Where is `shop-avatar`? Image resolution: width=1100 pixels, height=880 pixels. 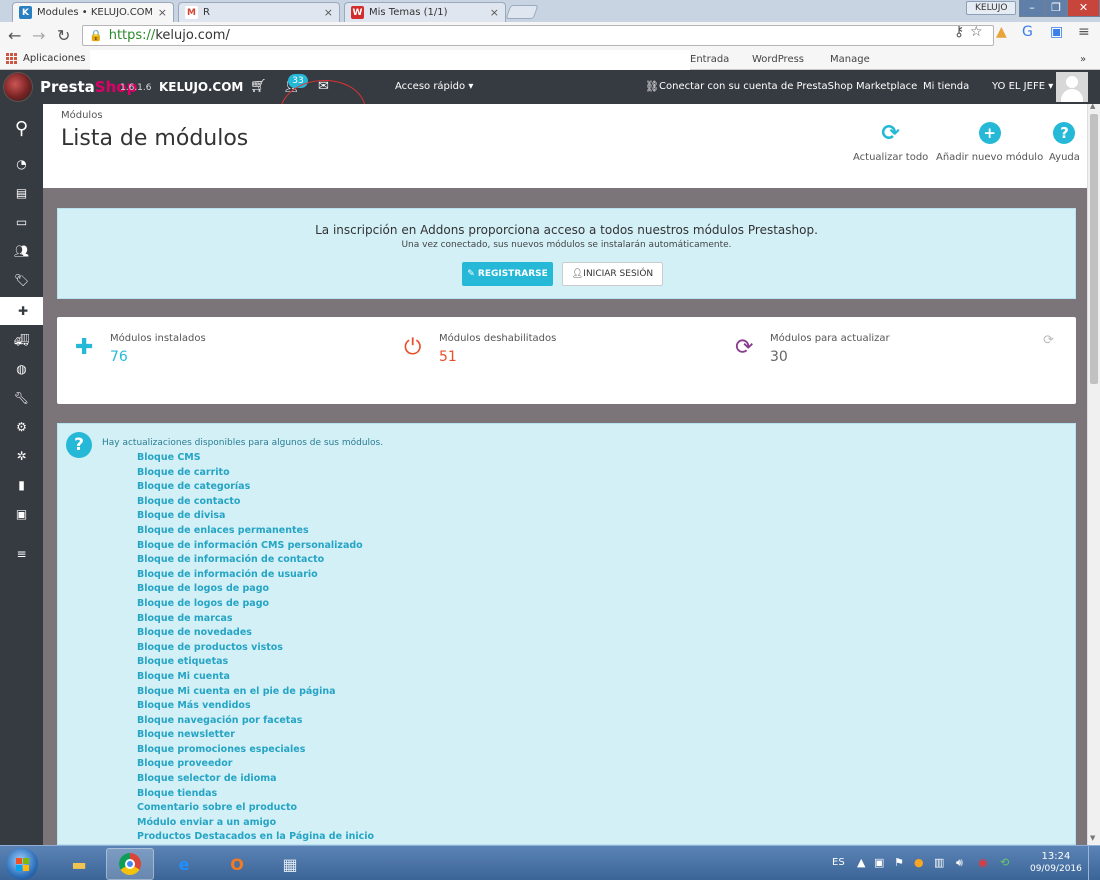 shop-avatar is located at coordinates (18, 87).